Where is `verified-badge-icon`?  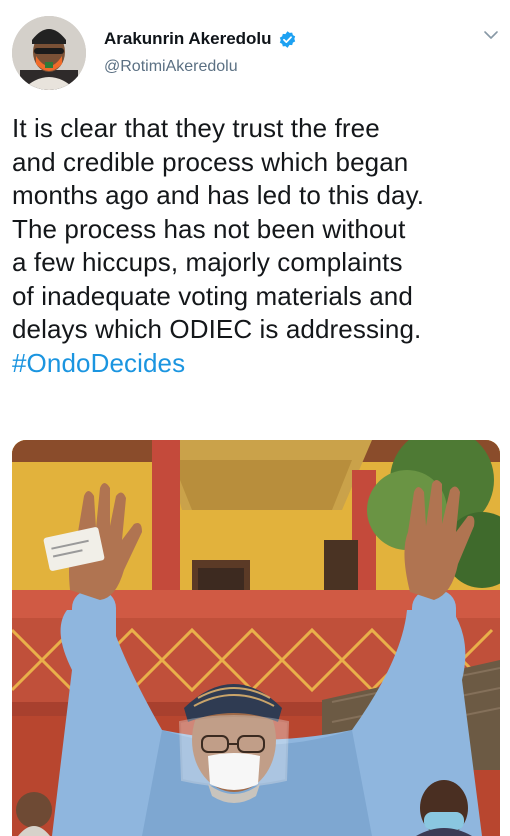 verified-badge-icon is located at coordinates (287, 39).